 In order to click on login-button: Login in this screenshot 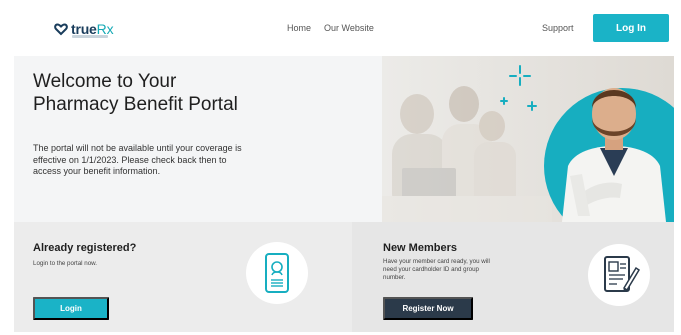, I will do `click(71, 308)`.